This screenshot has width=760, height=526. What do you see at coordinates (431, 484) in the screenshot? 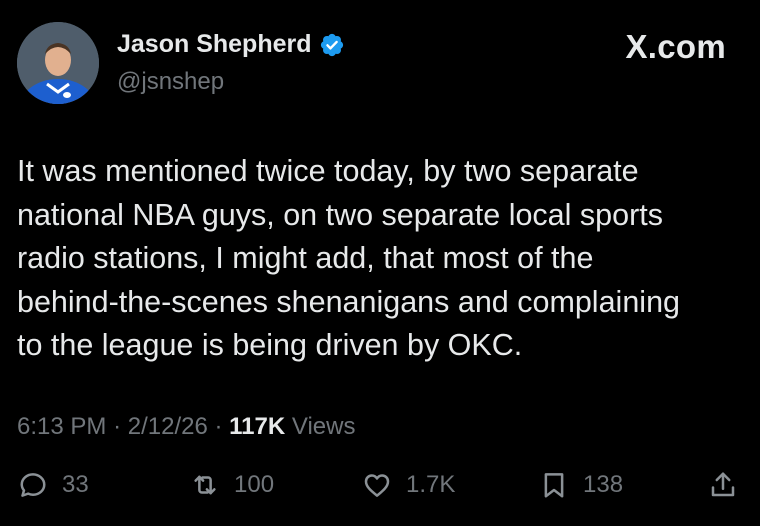
I see `like-count: 1.7K` at bounding box center [431, 484].